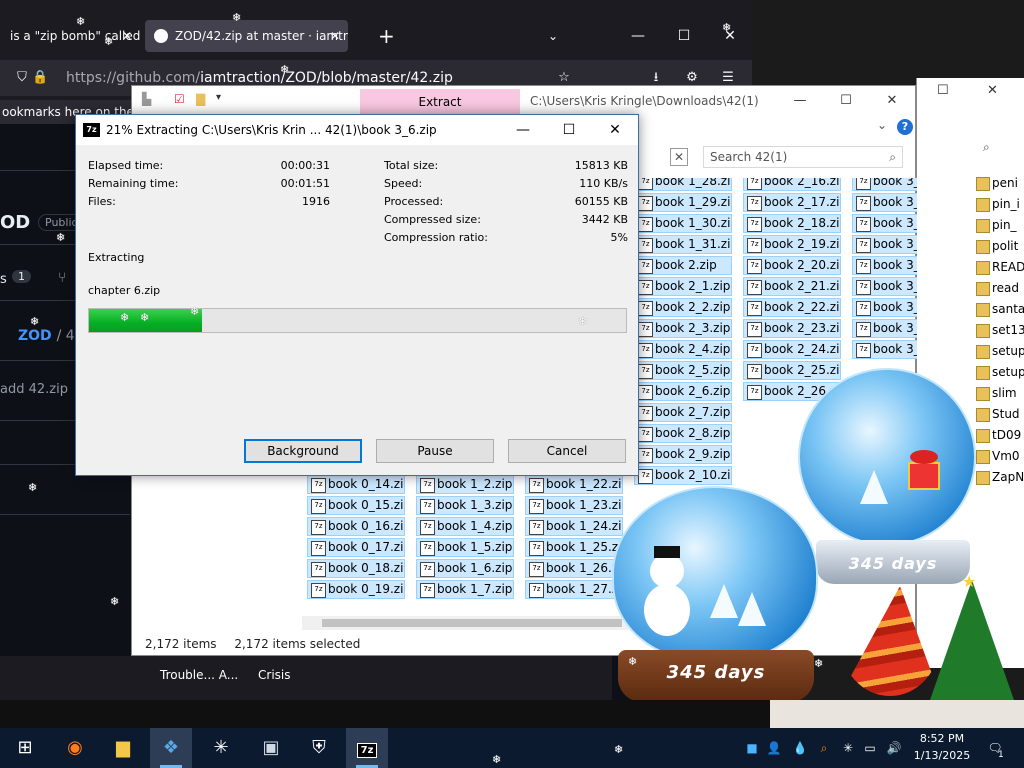  Describe the element at coordinates (75, 748) in the screenshot. I see `firefox-icon: ◉` at that location.